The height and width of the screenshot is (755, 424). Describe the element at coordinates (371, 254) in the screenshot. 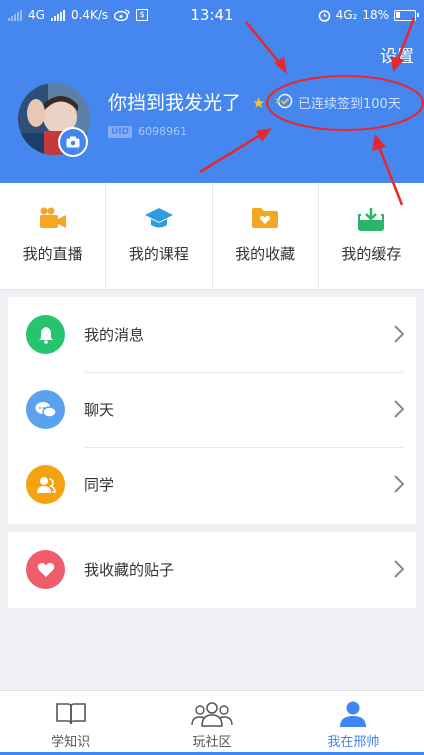

I see `grid-item-label: 我的缓存` at that location.